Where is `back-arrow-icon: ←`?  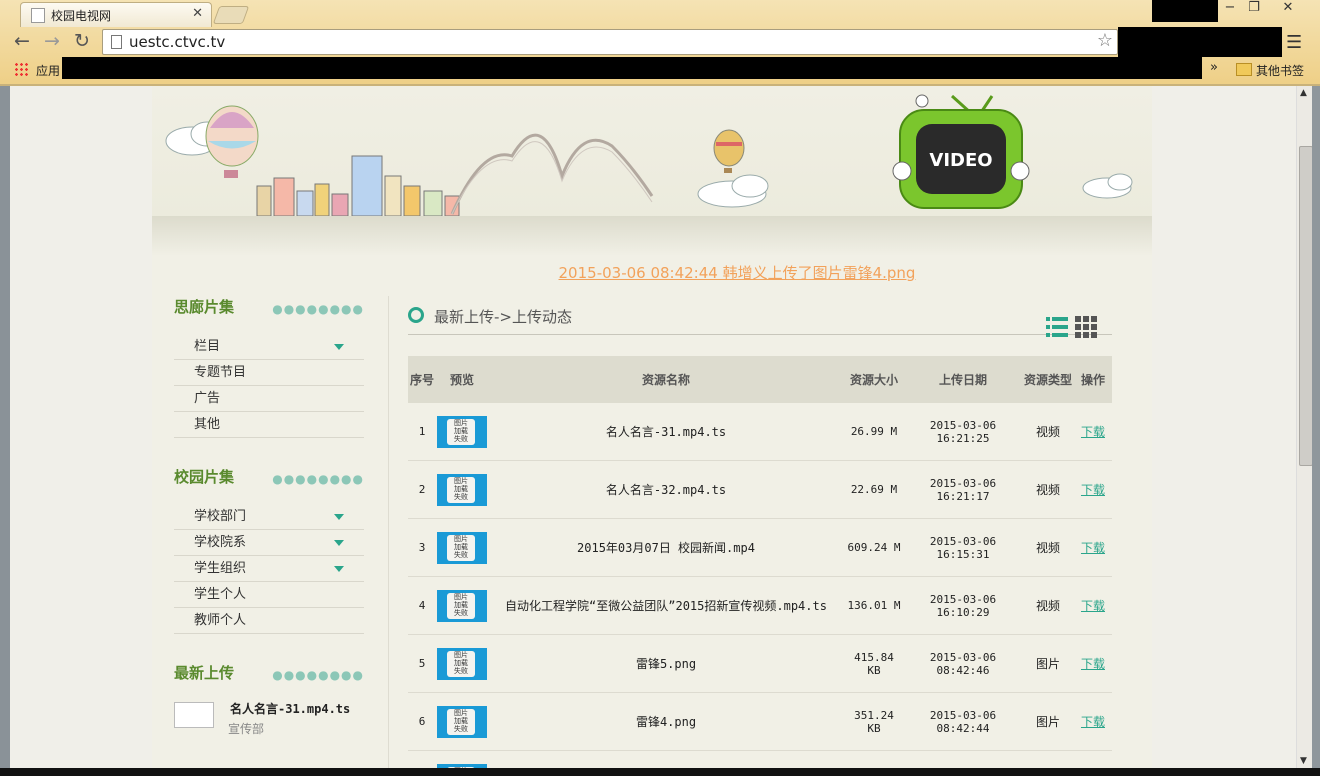 back-arrow-icon: ← is located at coordinates (22, 41).